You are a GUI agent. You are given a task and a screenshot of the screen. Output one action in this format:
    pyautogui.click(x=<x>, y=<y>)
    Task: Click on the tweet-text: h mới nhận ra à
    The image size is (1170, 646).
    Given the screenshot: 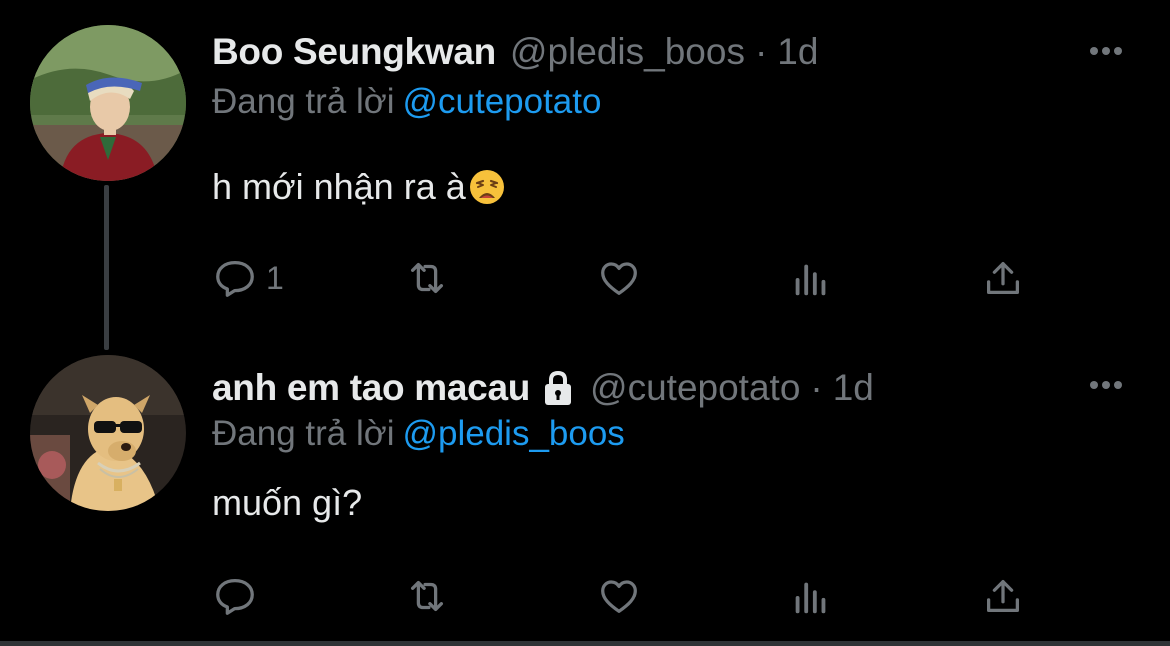 What is the action you would take?
    pyautogui.click(x=359, y=187)
    